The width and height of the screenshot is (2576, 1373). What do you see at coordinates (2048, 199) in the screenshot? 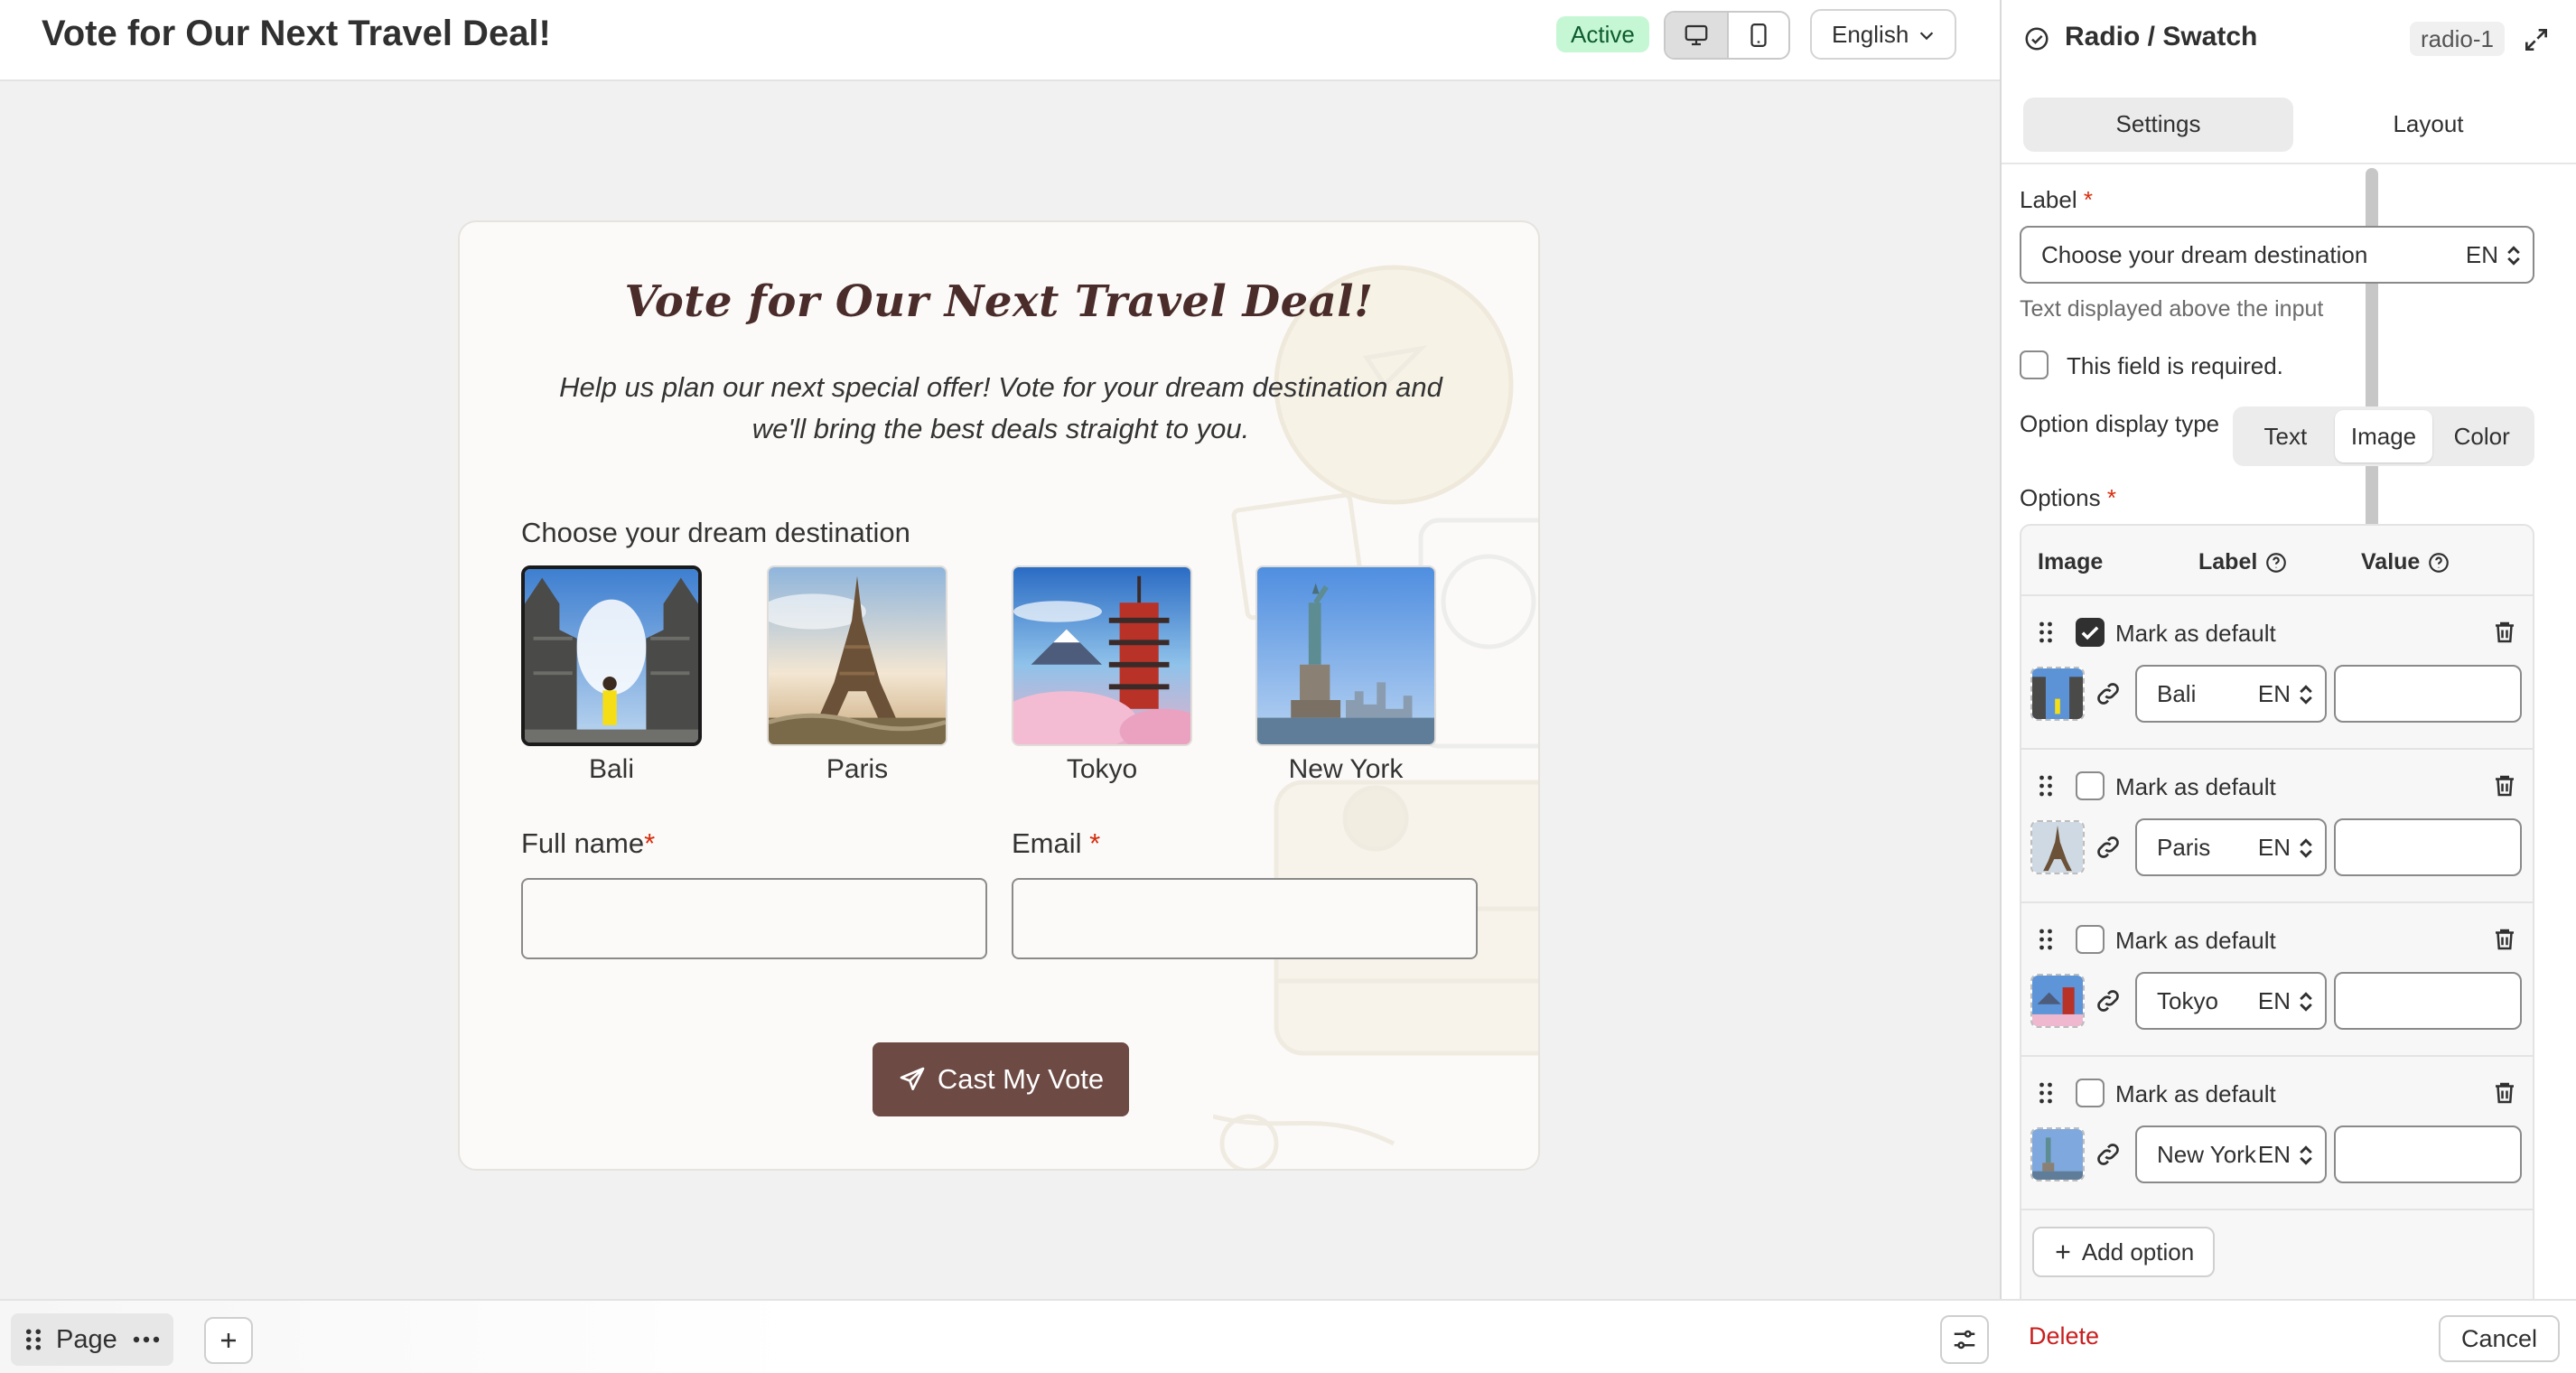
I see `label-field-title-text: Label` at bounding box center [2048, 199].